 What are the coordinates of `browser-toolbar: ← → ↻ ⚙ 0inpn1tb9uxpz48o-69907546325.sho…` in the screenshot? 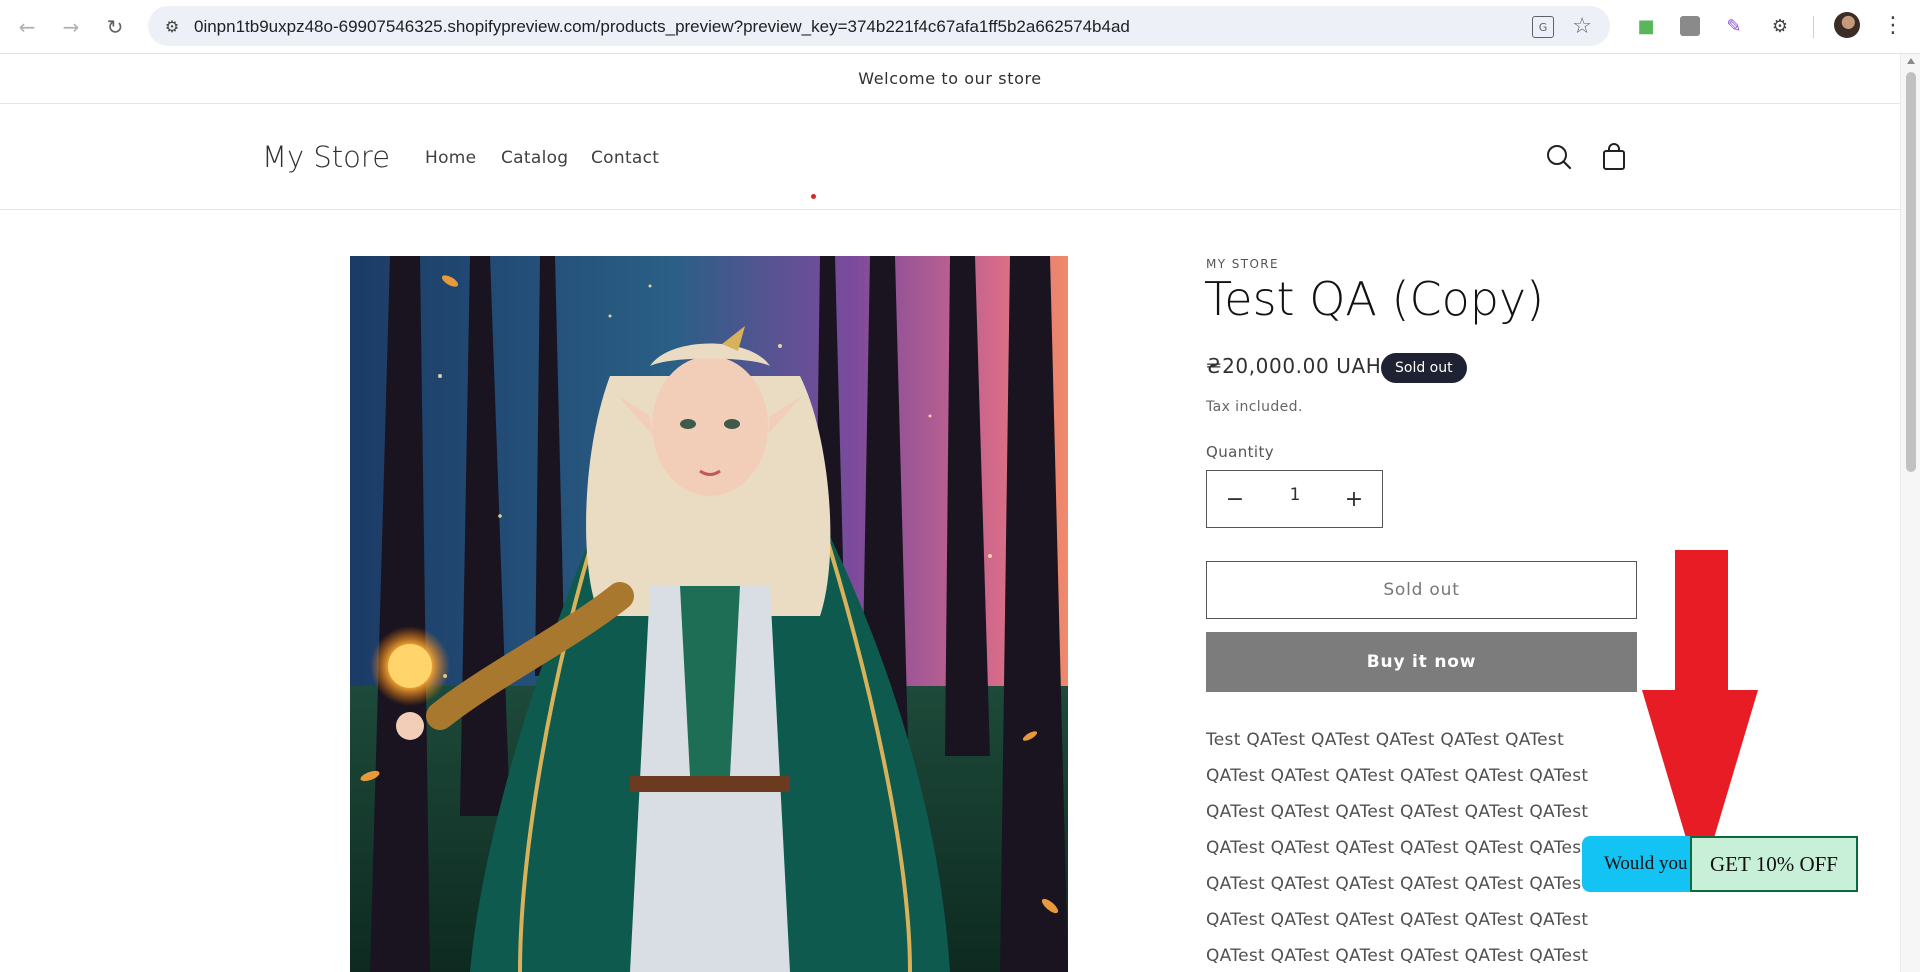 It's located at (960, 27).